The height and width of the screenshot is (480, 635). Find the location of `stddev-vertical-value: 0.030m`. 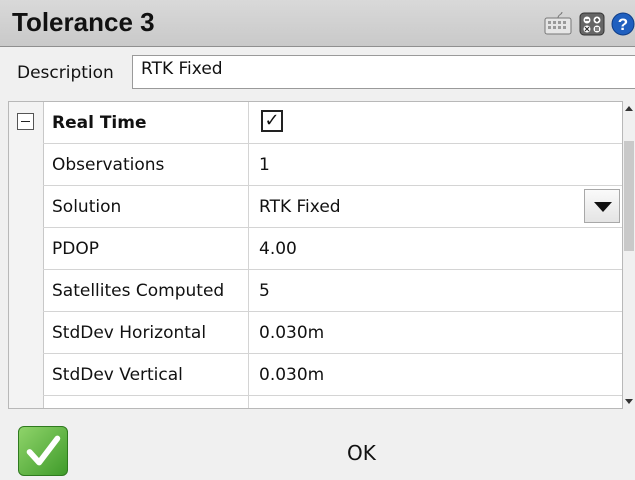

stddev-vertical-value: 0.030m is located at coordinates (435, 374).